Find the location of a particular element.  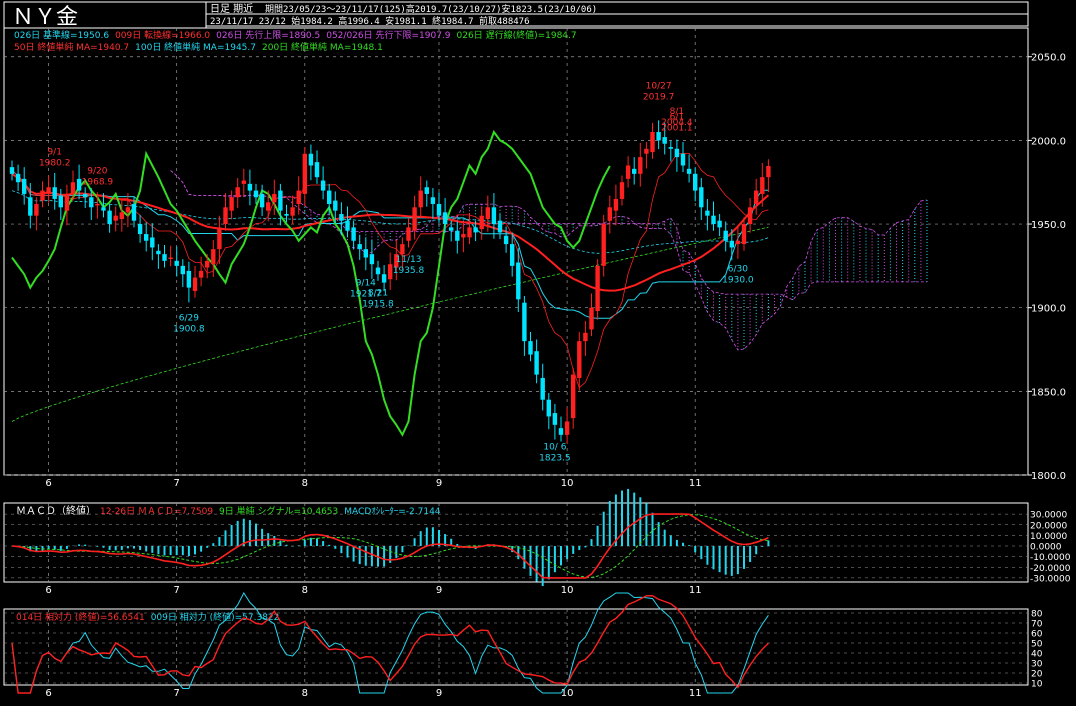

main-ytick-5: 1800.0 is located at coordinates (1048, 476).